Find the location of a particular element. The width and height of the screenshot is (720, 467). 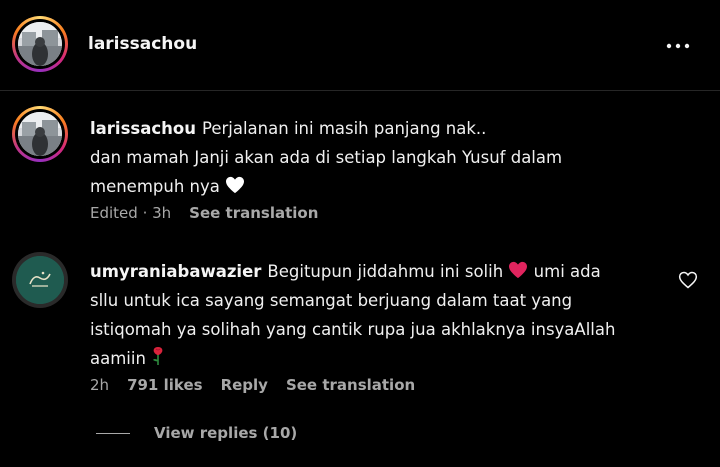

red-heart-icon is located at coordinates (518, 270).